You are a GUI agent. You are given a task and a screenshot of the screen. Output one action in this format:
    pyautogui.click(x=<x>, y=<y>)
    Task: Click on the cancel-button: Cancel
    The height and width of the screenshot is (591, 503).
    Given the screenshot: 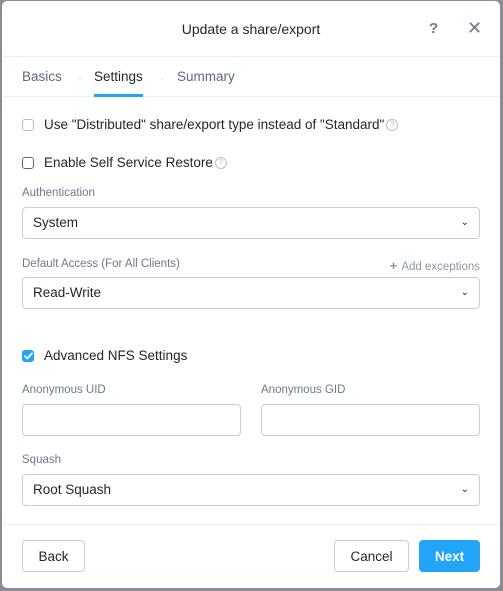 What is the action you would take?
    pyautogui.click(x=371, y=556)
    